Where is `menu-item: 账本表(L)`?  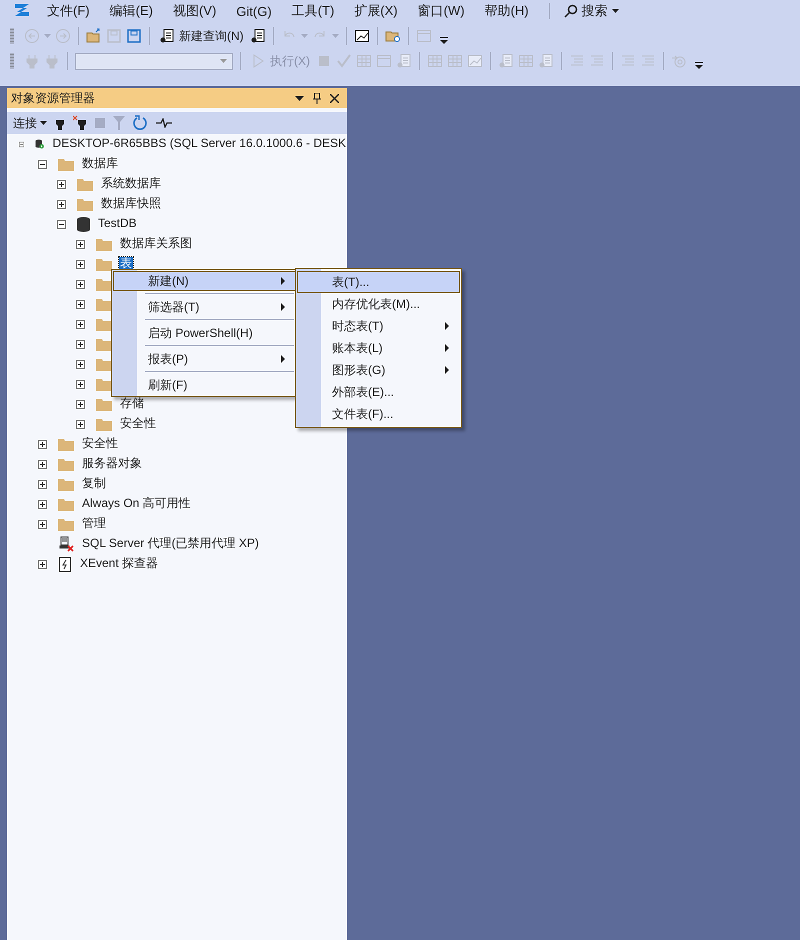 menu-item: 账本表(L) is located at coordinates (378, 348).